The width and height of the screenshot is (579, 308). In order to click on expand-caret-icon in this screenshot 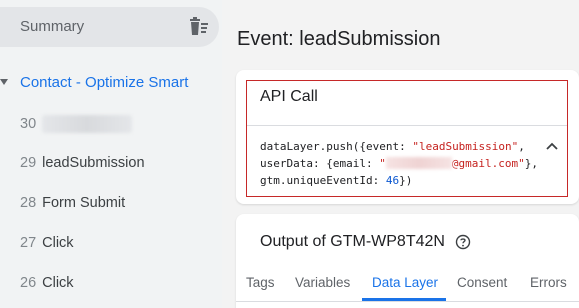, I will do `click(4, 82)`.